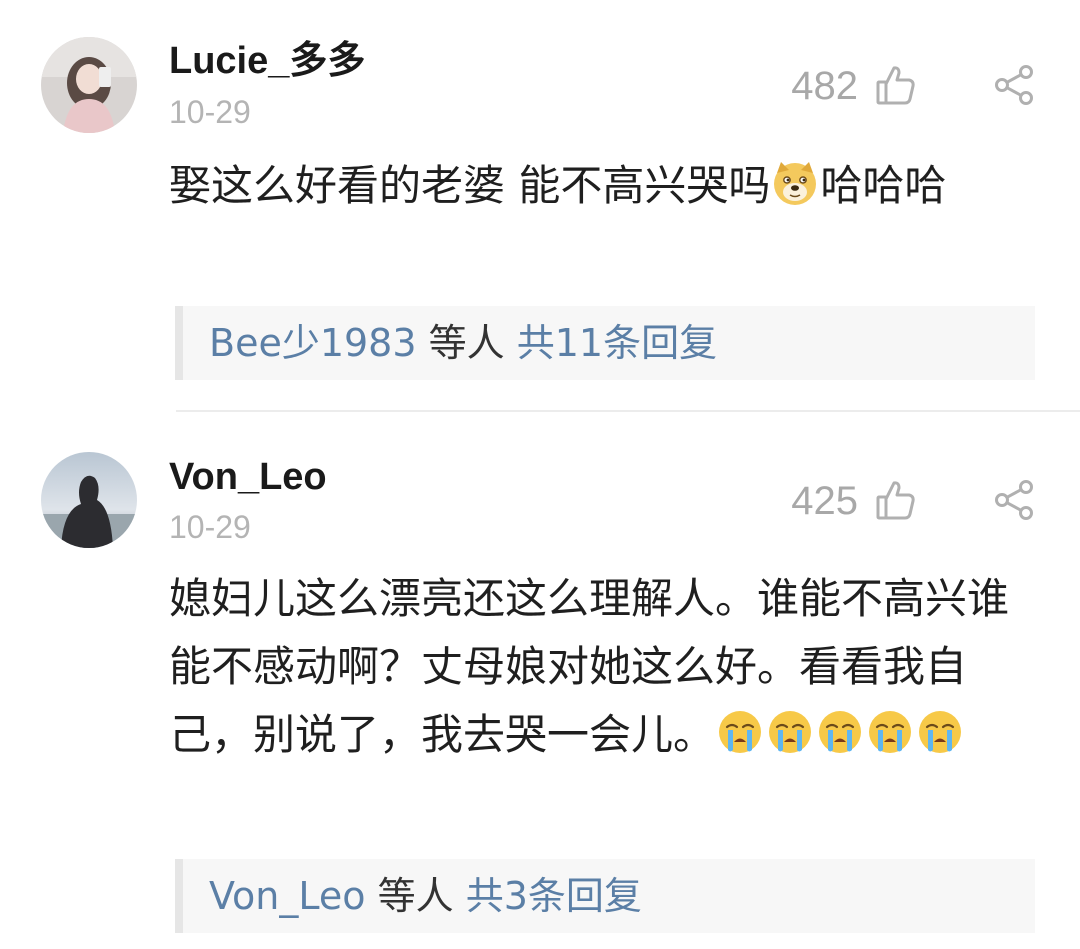  I want to click on reply-count-link: 共3条回复, so click(554, 896).